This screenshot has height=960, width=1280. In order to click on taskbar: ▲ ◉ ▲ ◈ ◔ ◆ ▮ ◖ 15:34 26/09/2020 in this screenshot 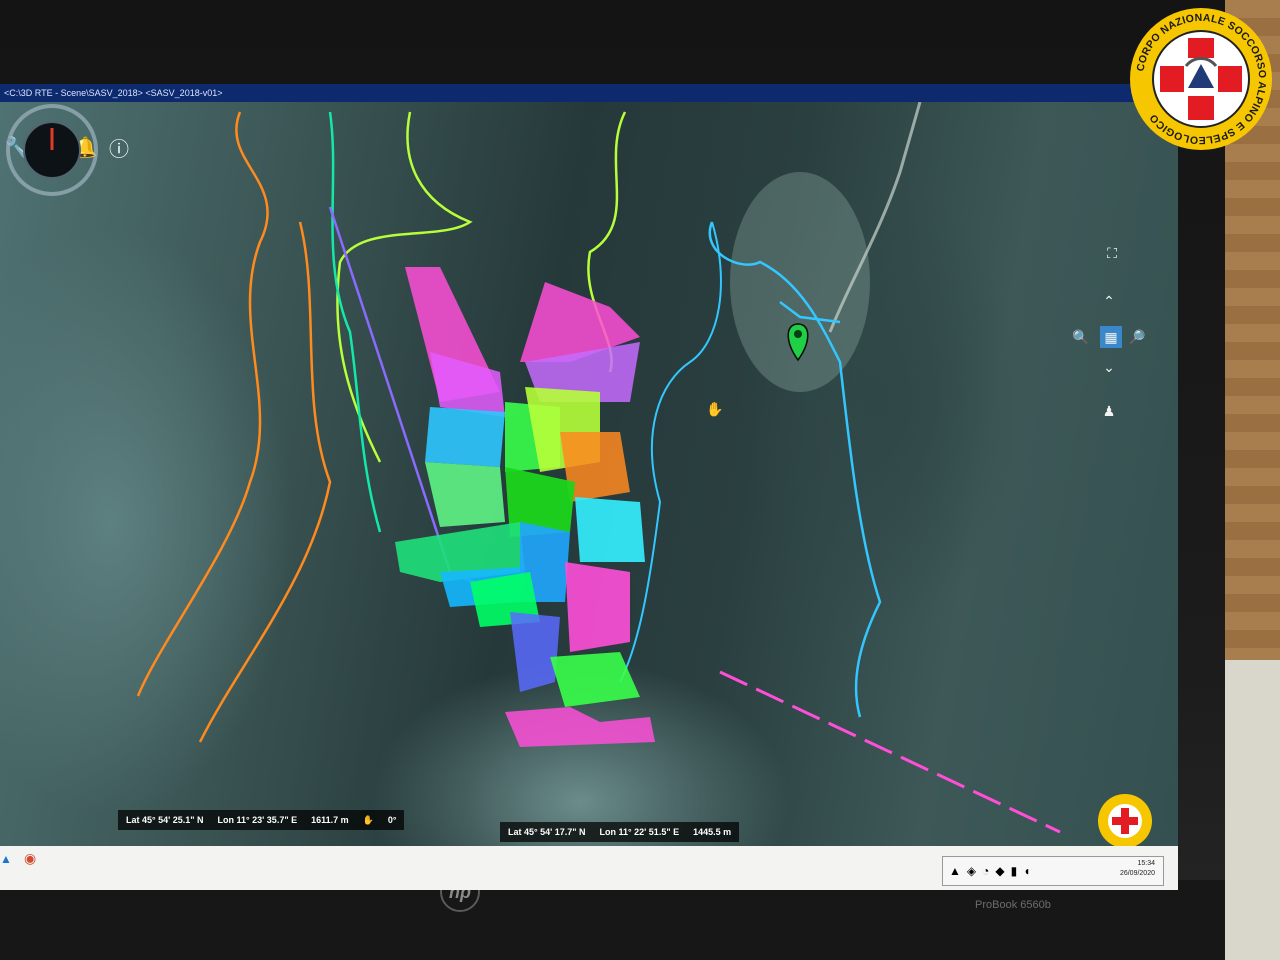, I will do `click(589, 868)`.